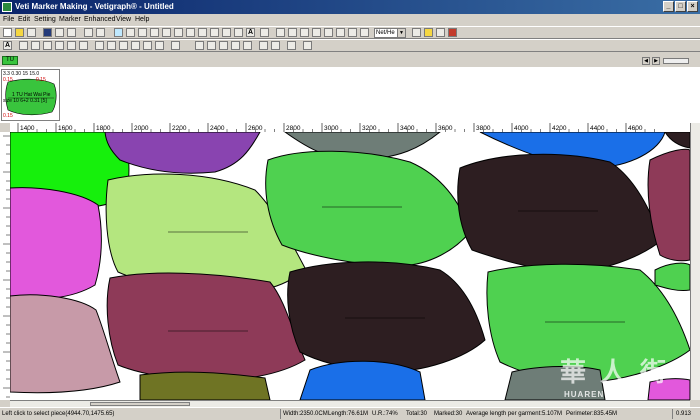 This screenshot has height=420, width=700. I want to click on piece-icon, so click(190, 32).